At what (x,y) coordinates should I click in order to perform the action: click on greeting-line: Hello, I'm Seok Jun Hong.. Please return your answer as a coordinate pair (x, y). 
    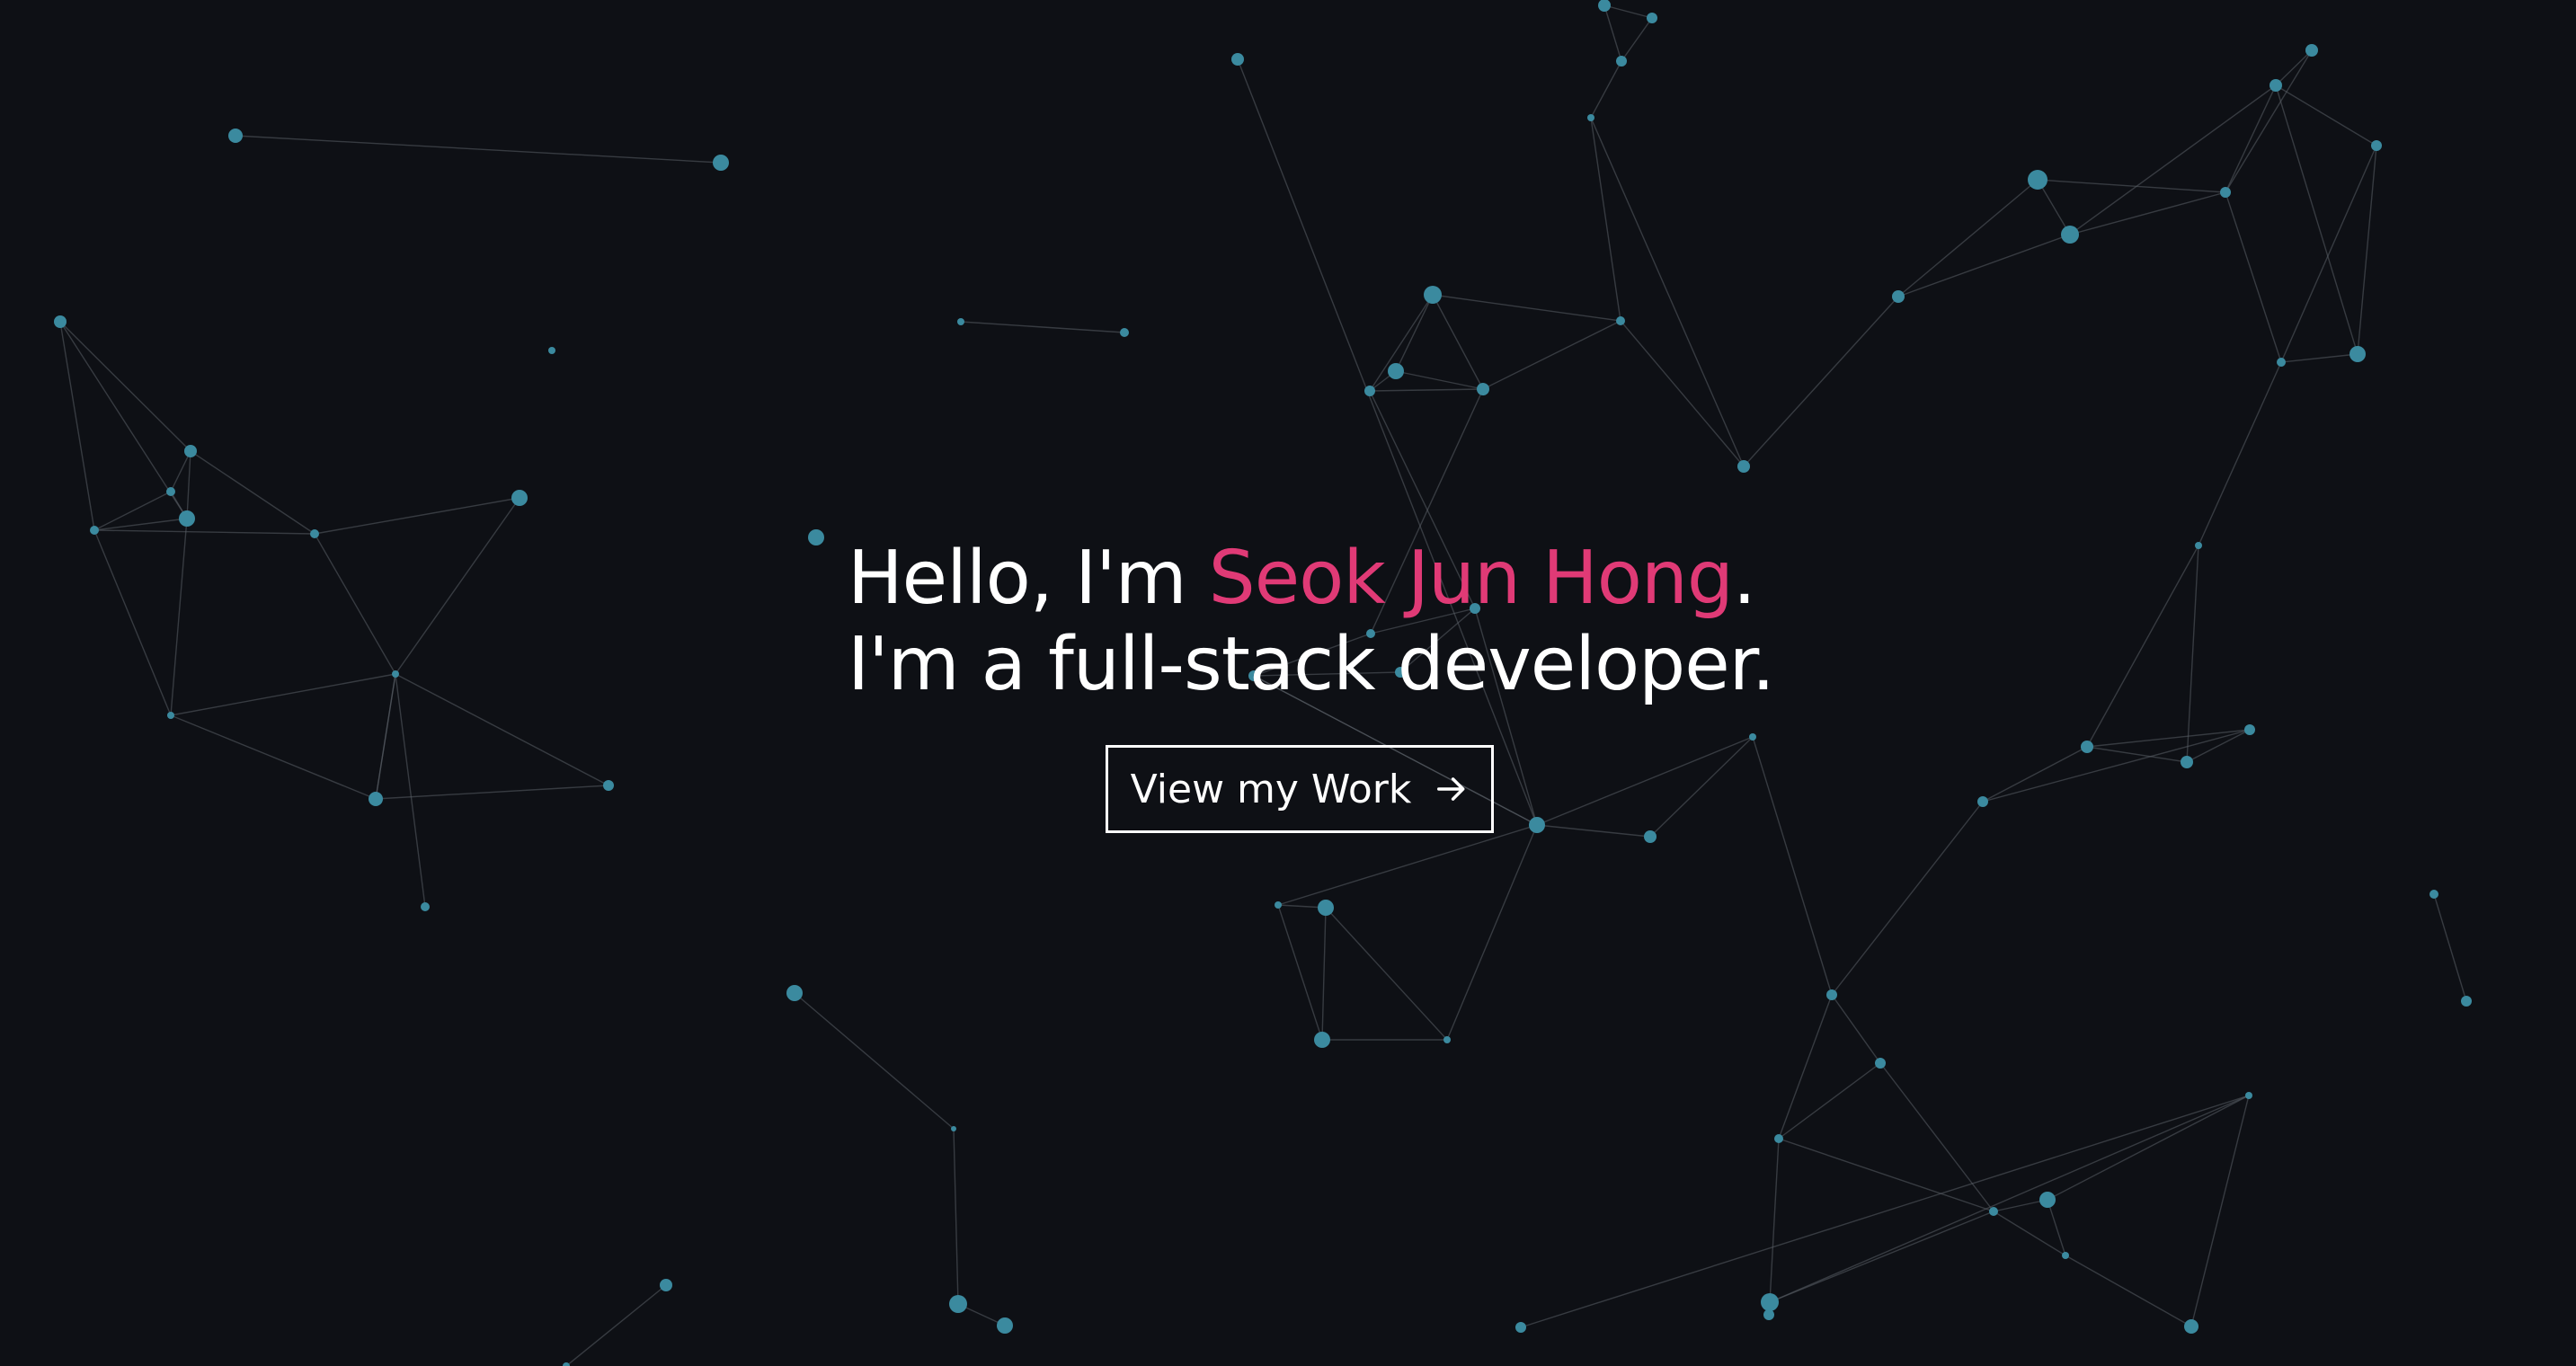
    Looking at the image, I should click on (1311, 579).